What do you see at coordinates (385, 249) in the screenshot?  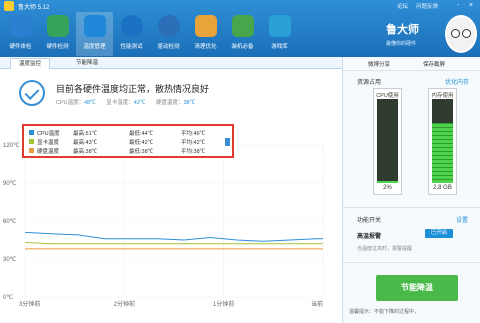 I see `high-temp-alarm-description: 当温度过高时，报警提醒` at bounding box center [385, 249].